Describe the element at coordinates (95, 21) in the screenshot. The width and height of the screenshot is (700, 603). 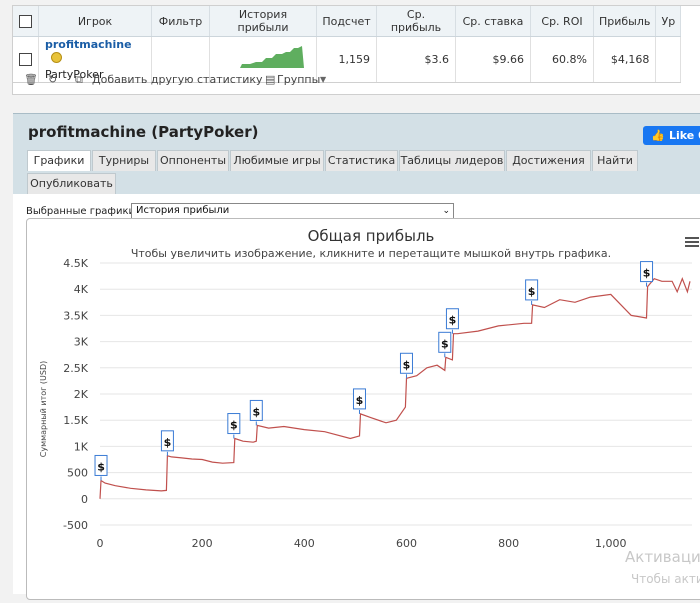
I see `column-header: Игрок` at that location.